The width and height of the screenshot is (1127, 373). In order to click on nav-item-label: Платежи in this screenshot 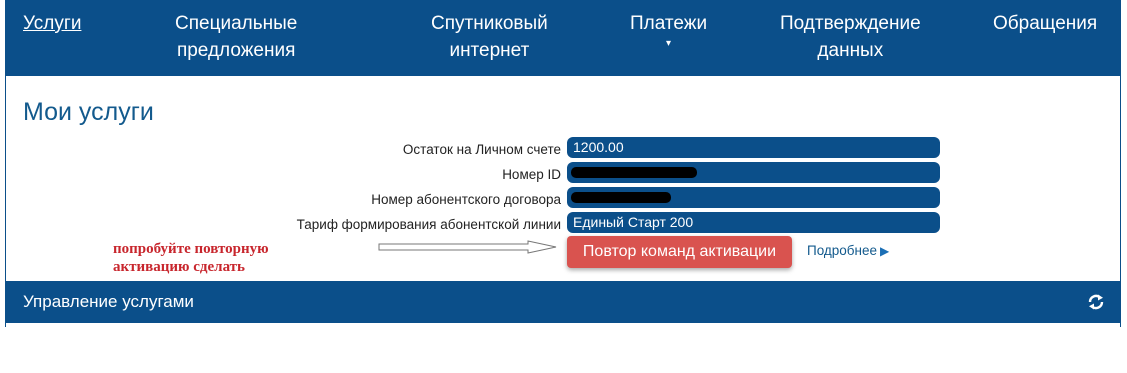, I will do `click(669, 23)`.